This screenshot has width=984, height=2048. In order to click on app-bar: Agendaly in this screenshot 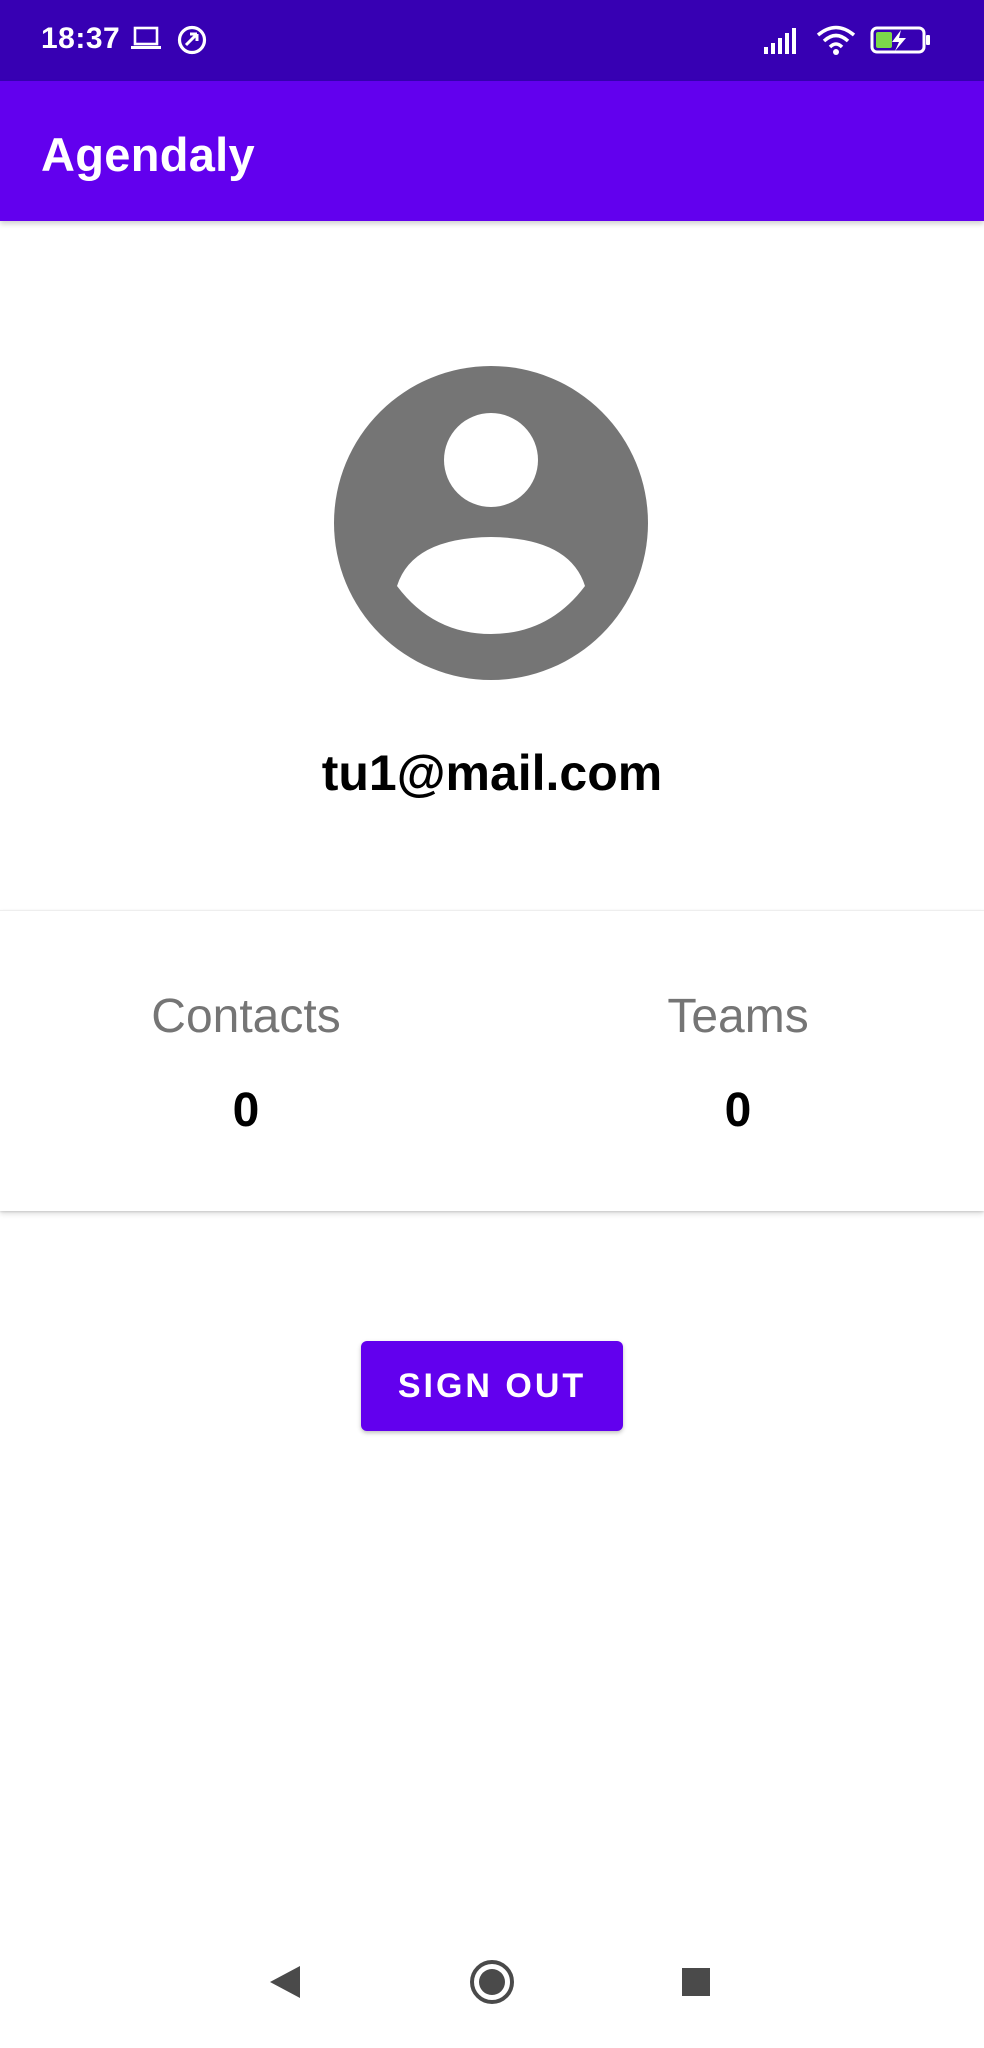, I will do `click(492, 151)`.